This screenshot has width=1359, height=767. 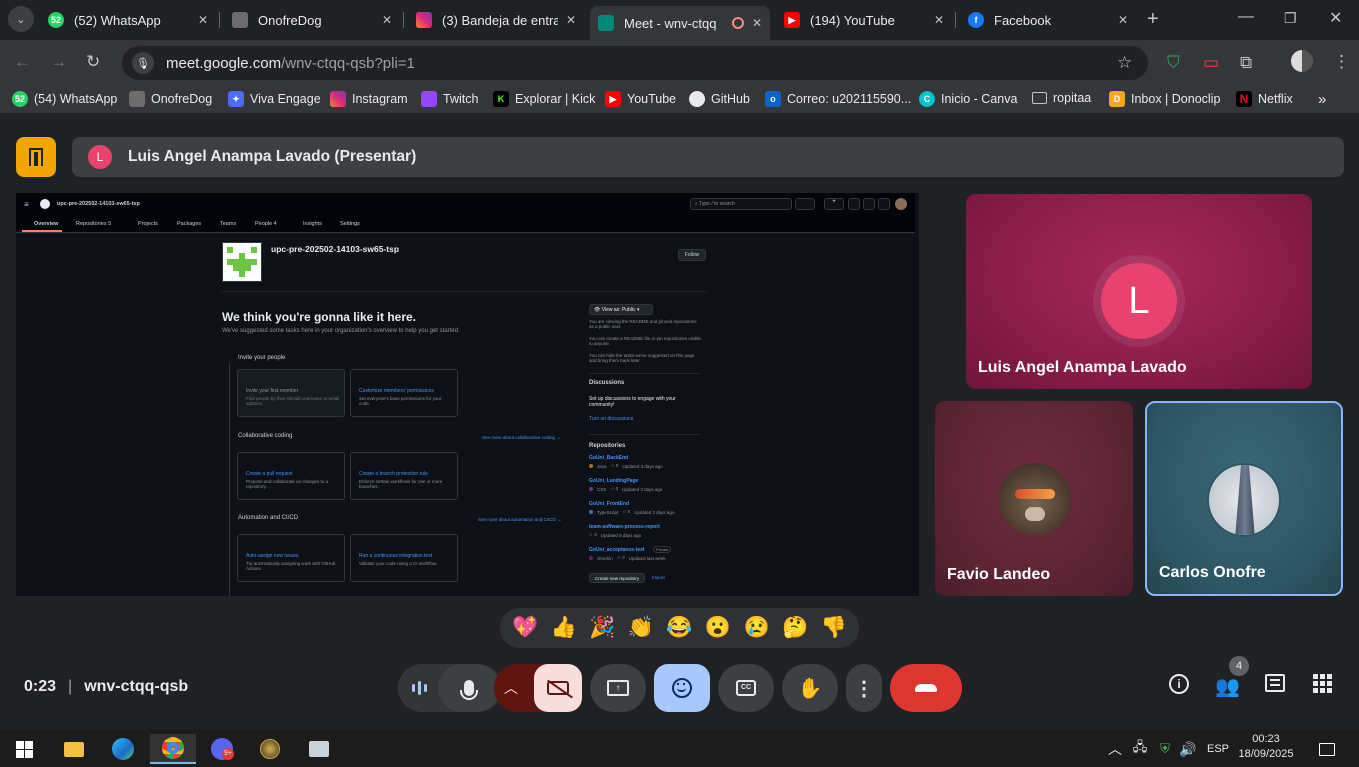 I want to click on emoji-button, so click(x=682, y=688).